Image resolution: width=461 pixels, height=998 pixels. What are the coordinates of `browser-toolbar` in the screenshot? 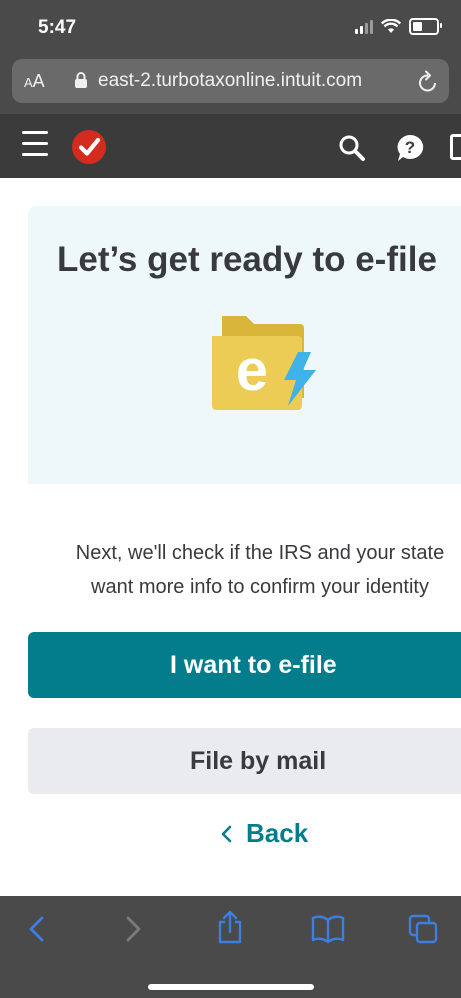 It's located at (230, 947).